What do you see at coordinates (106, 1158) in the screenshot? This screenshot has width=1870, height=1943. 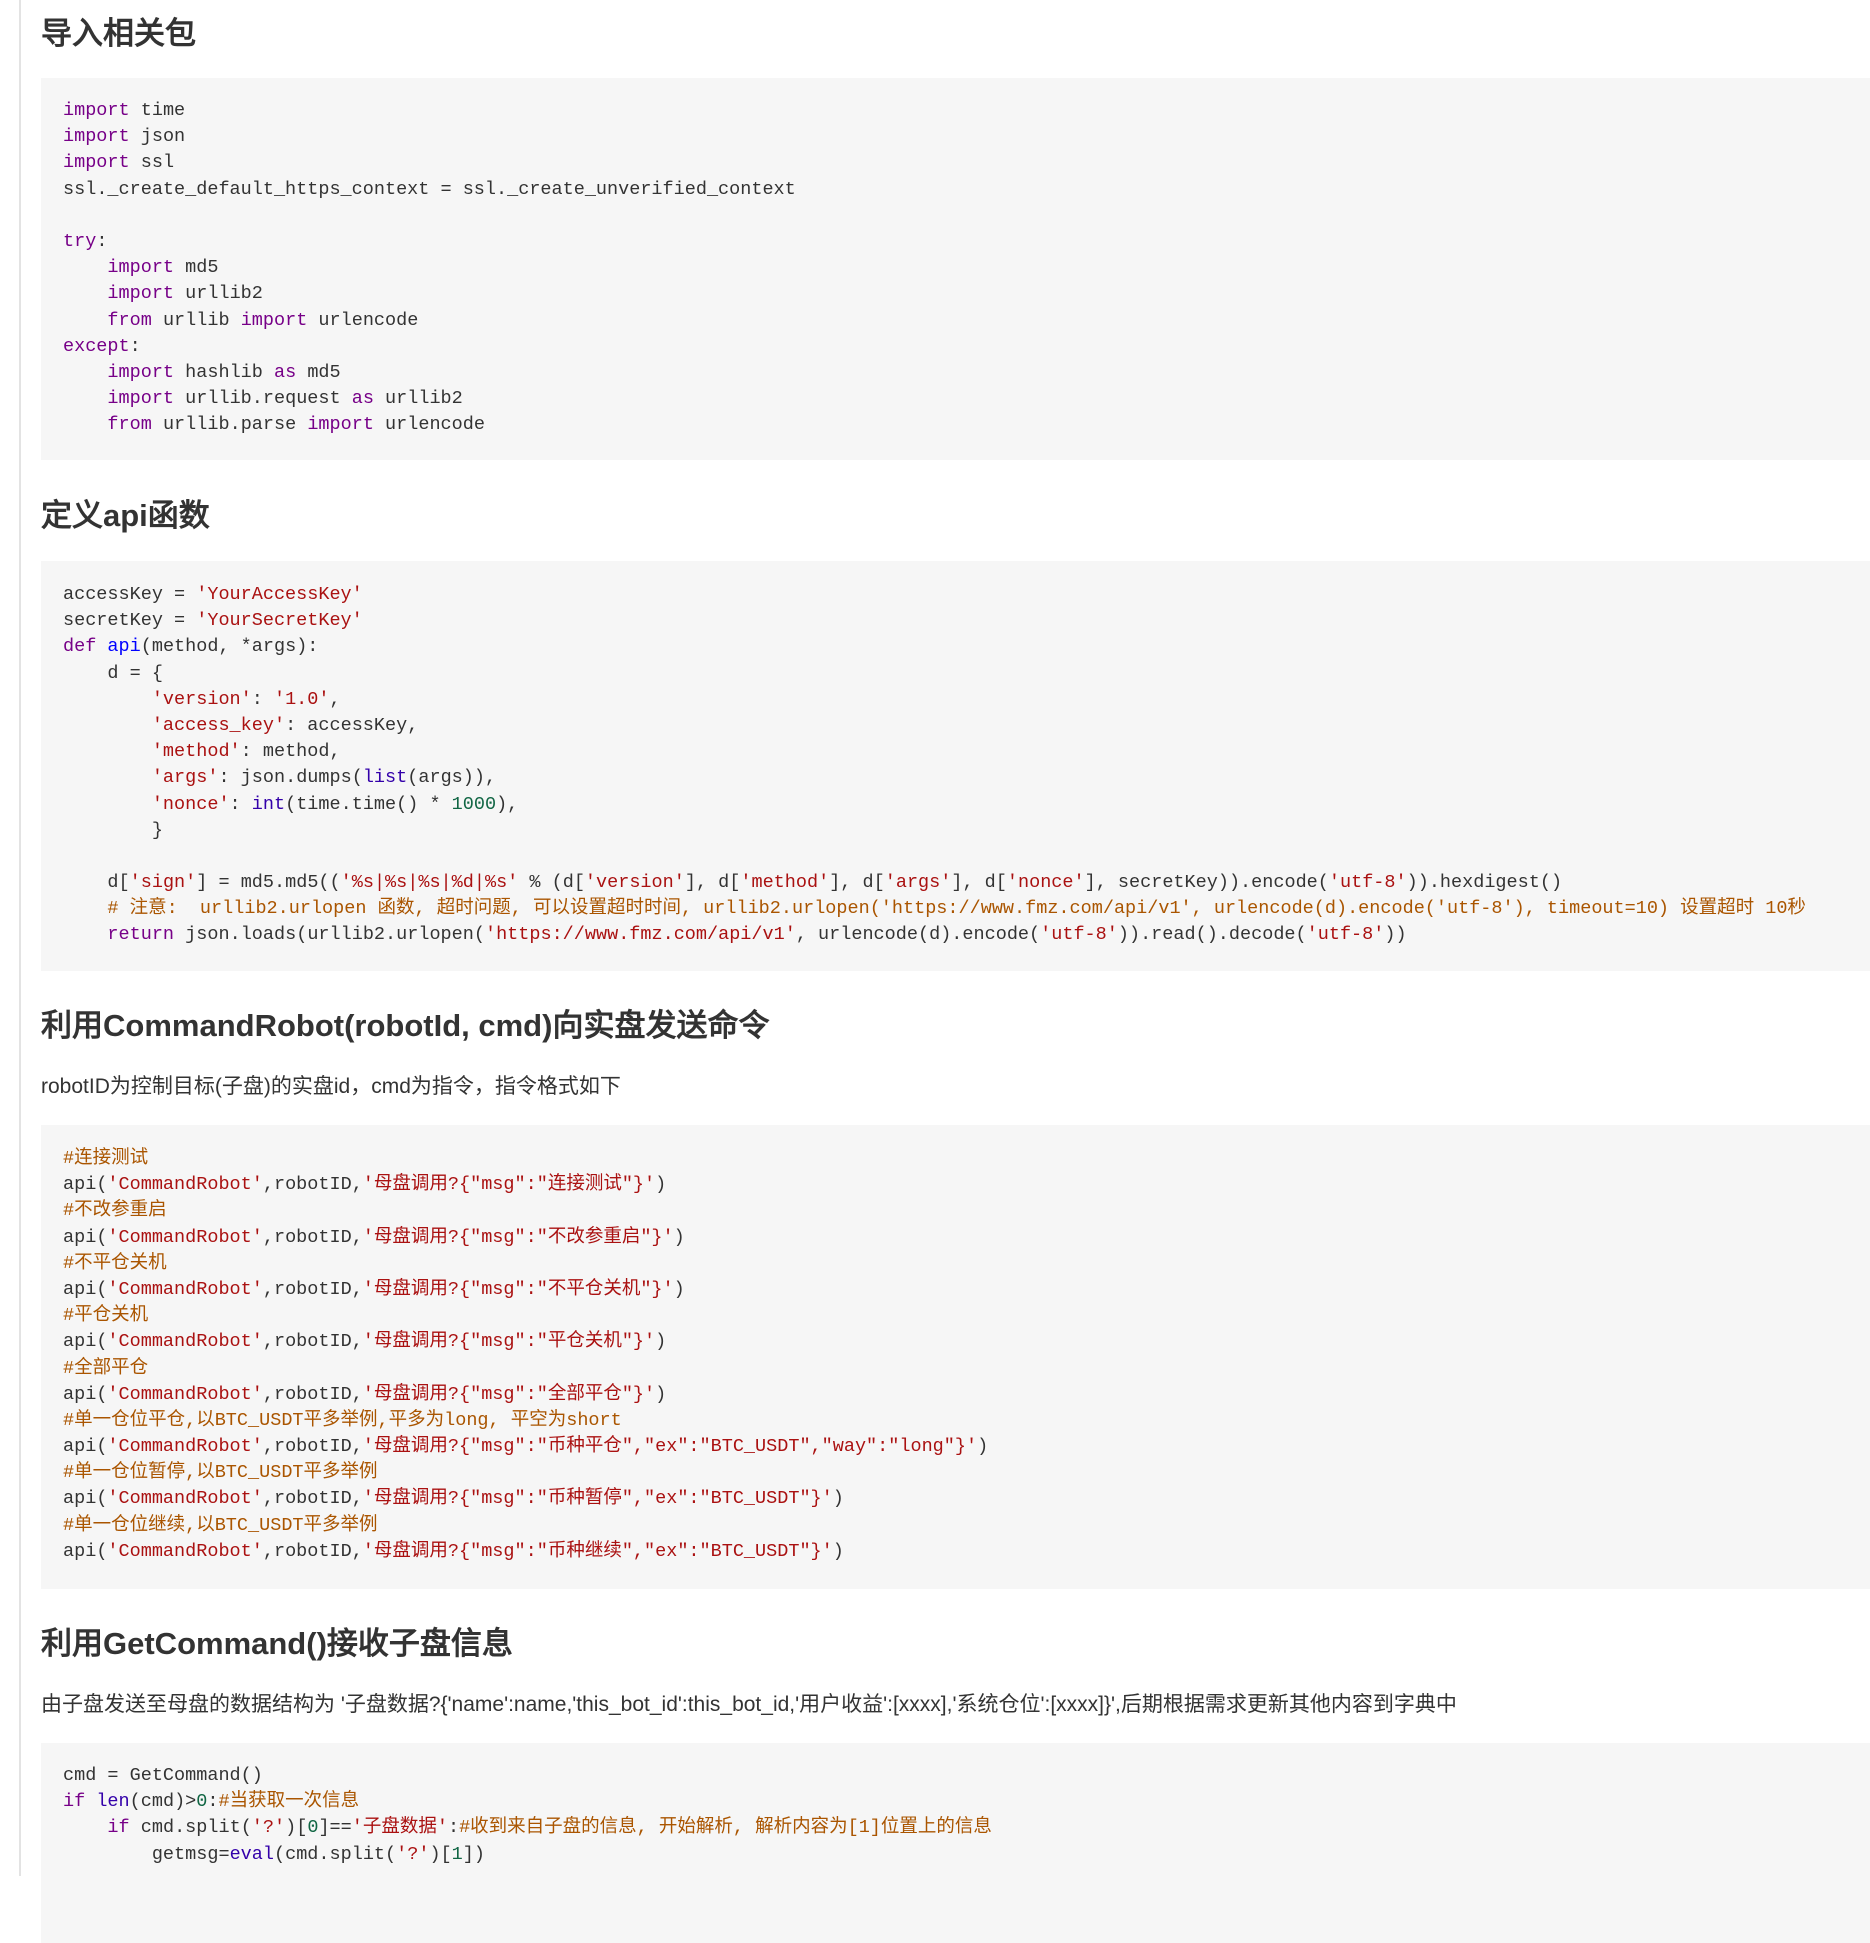 I see `code-line: #连接测试` at bounding box center [106, 1158].